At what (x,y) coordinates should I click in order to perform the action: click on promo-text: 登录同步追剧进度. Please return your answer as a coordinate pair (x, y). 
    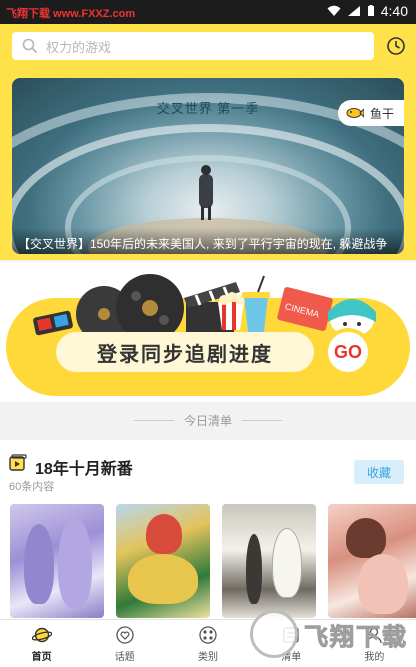
    Looking at the image, I should click on (185, 352).